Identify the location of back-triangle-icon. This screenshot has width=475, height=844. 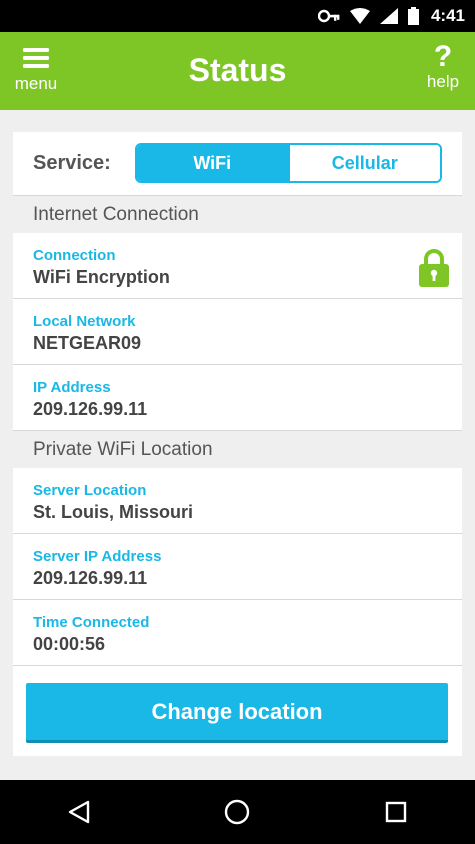
(79, 812).